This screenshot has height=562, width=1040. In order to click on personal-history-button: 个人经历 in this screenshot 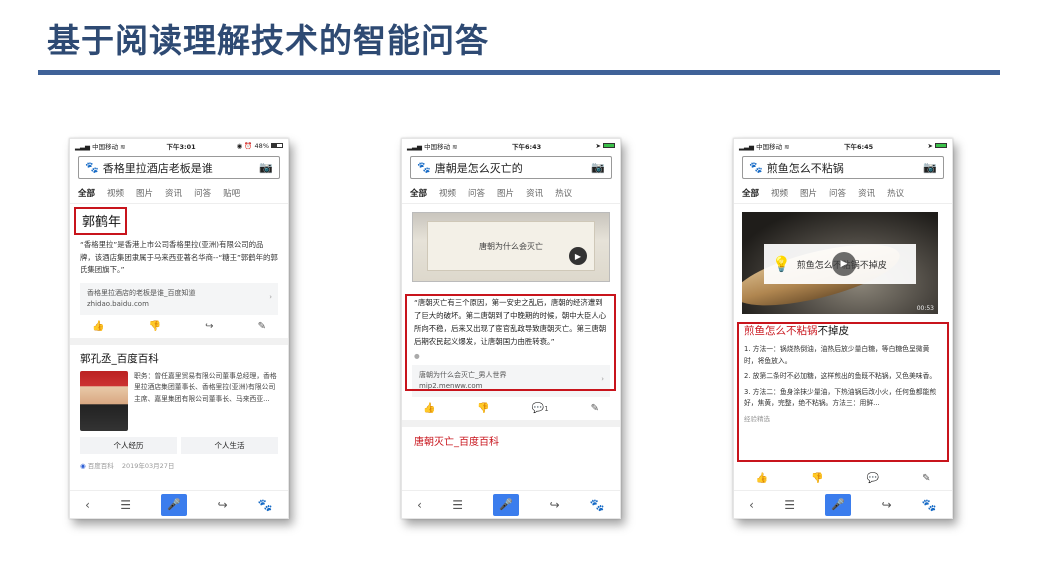, I will do `click(128, 445)`.